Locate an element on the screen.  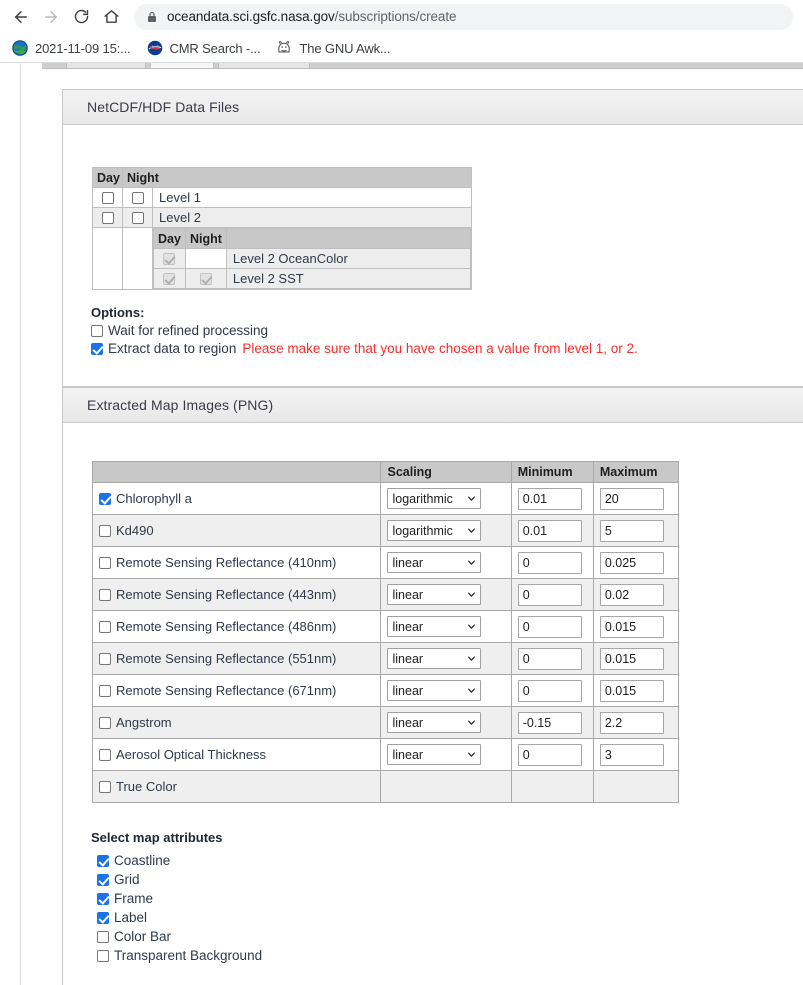
input-min-rrs-486nm is located at coordinates (549, 626).